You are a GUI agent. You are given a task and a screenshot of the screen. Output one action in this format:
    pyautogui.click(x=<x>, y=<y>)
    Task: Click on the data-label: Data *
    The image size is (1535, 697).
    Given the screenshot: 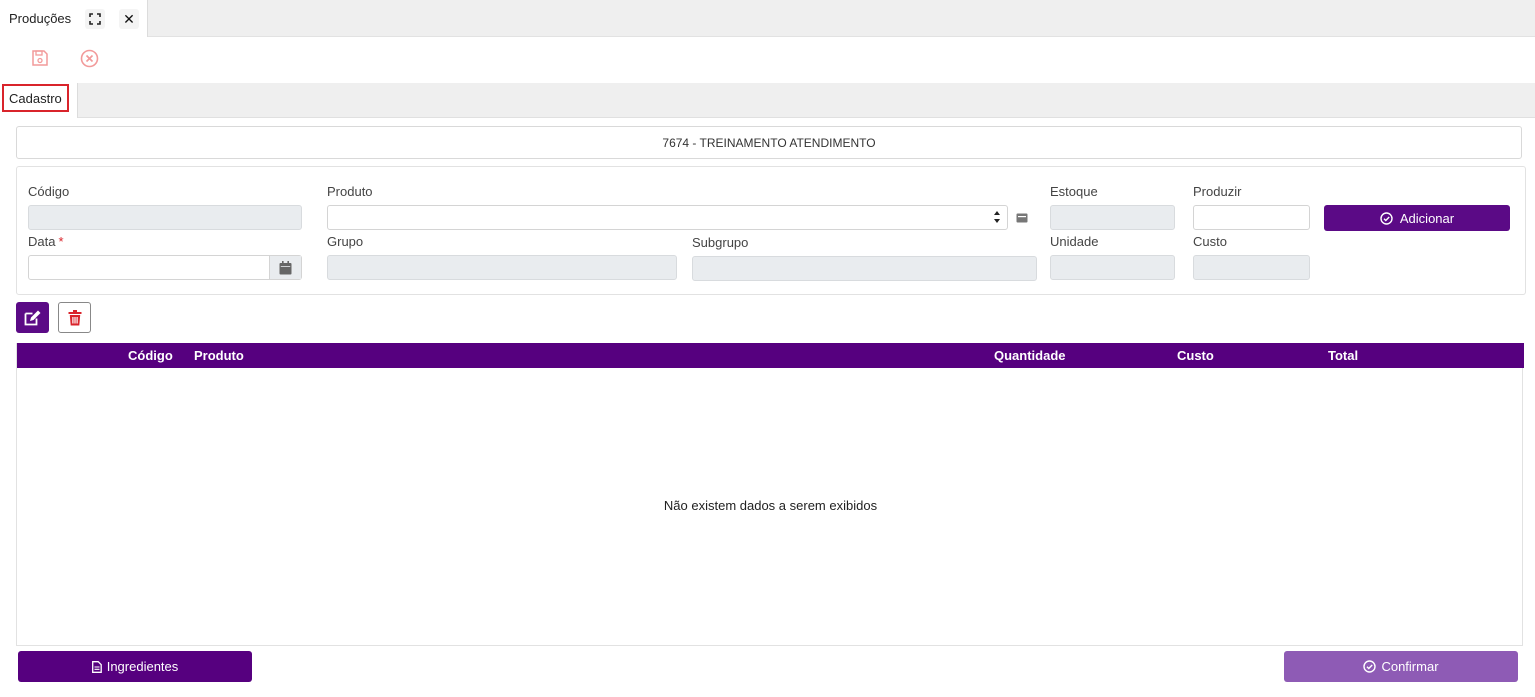 What is the action you would take?
    pyautogui.click(x=46, y=241)
    